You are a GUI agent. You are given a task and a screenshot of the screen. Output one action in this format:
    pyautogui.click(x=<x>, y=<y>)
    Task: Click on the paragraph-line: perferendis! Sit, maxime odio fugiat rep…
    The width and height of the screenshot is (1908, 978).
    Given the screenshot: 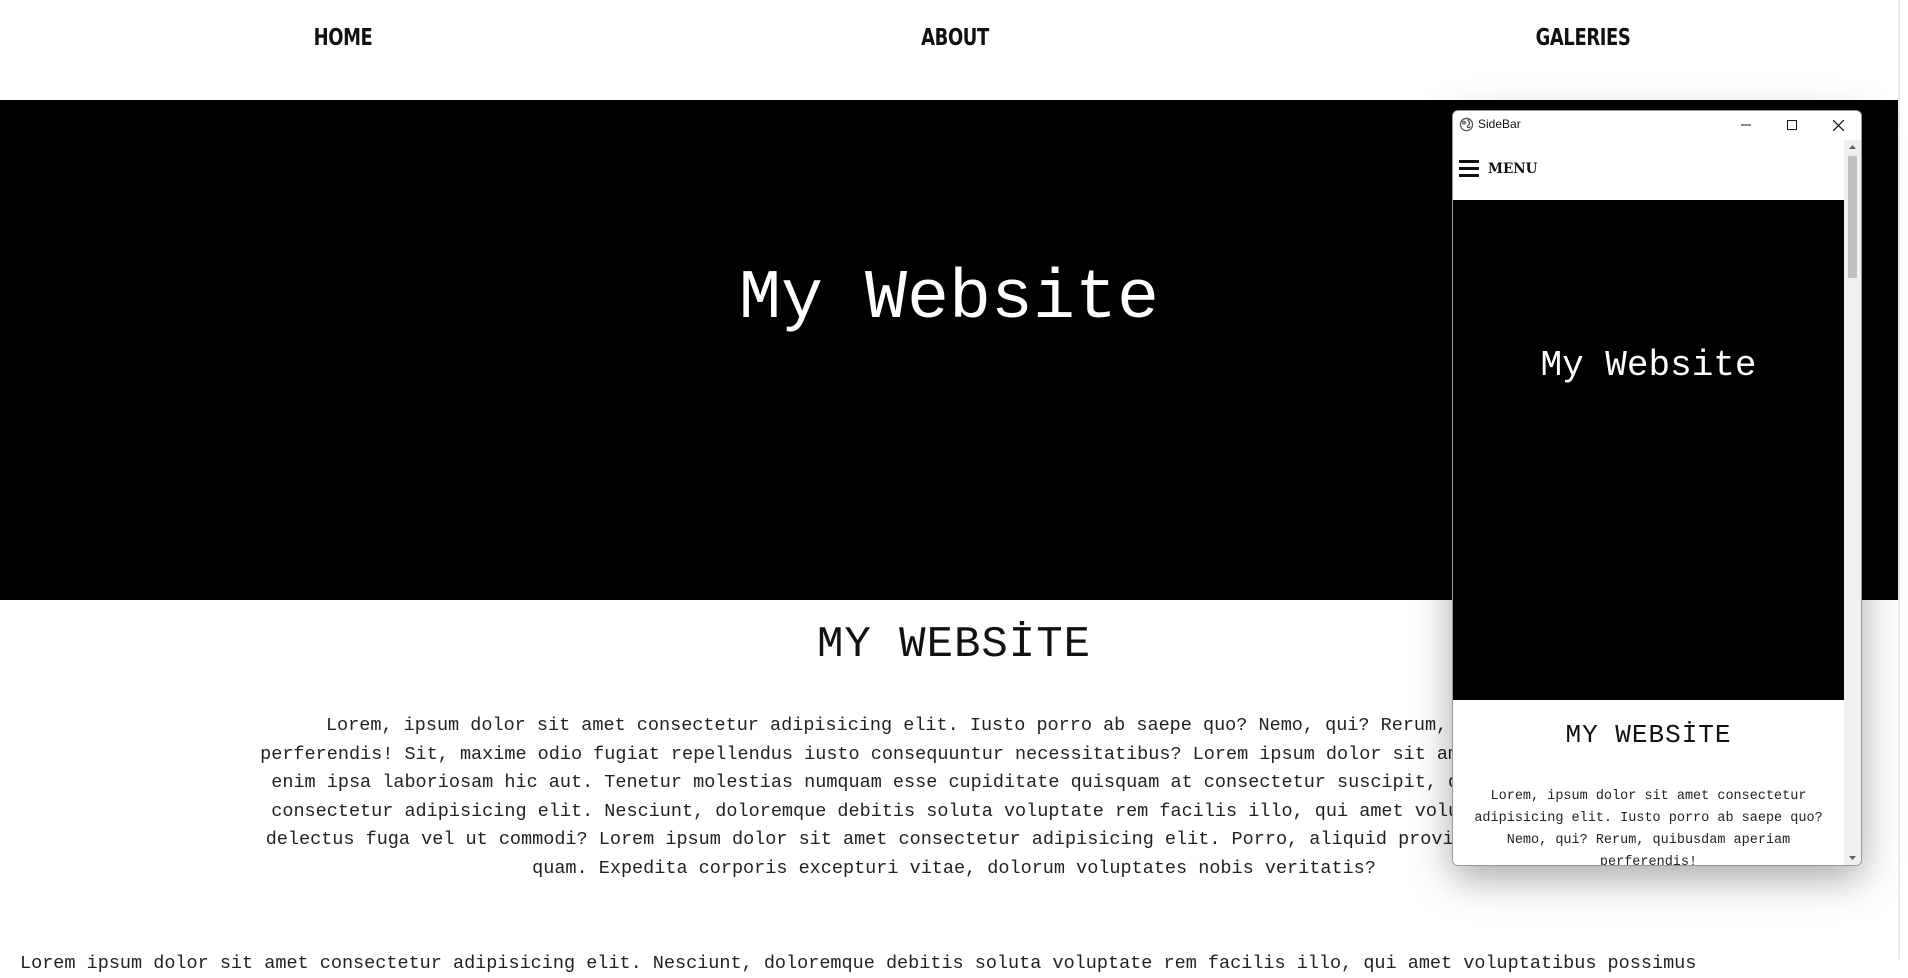 What is the action you would take?
    pyautogui.click(x=954, y=754)
    